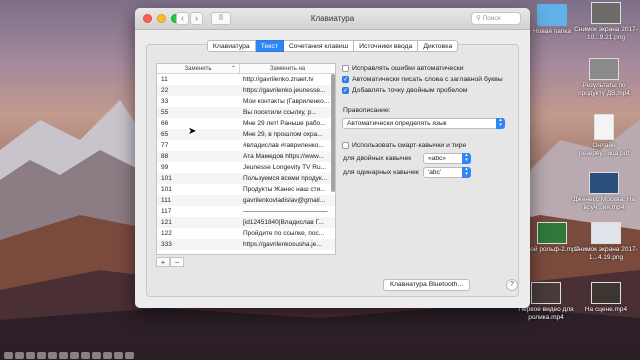 The image size is (640, 360). Describe the element at coordinates (435, 172) in the screenshot. I see `select-value: 'abc'` at that location.